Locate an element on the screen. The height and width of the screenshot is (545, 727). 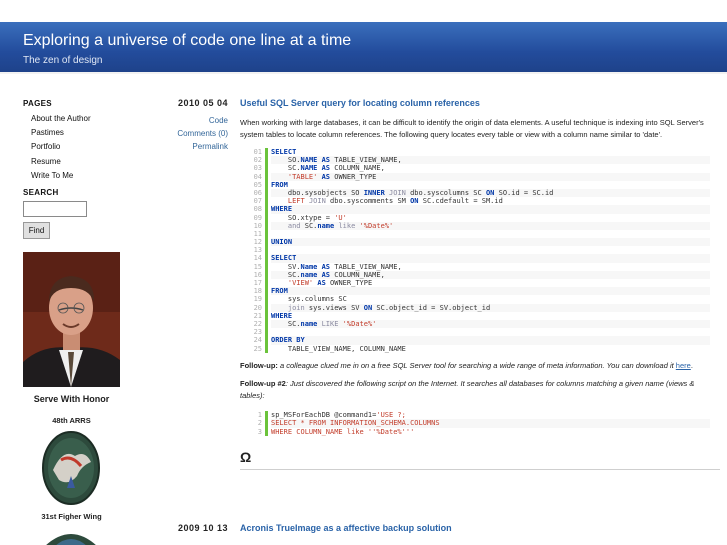
code-text: WHERE COLUMN_NAME like ''%Date%''' is located at coordinates (490, 431).